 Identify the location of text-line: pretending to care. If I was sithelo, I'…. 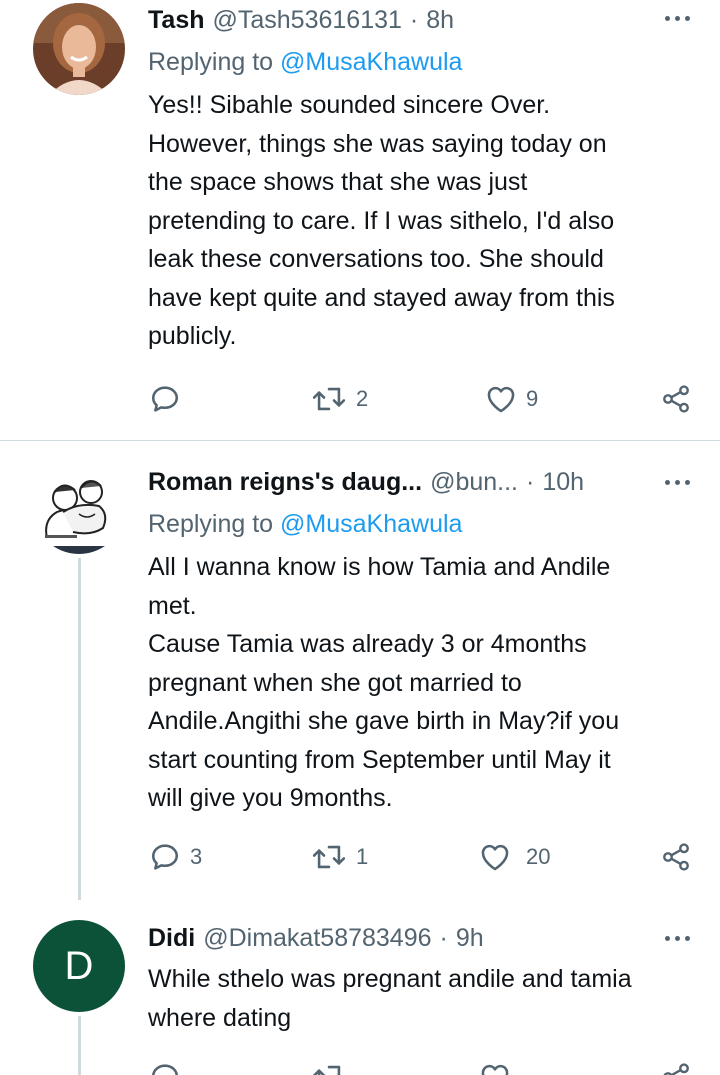
(381, 220).